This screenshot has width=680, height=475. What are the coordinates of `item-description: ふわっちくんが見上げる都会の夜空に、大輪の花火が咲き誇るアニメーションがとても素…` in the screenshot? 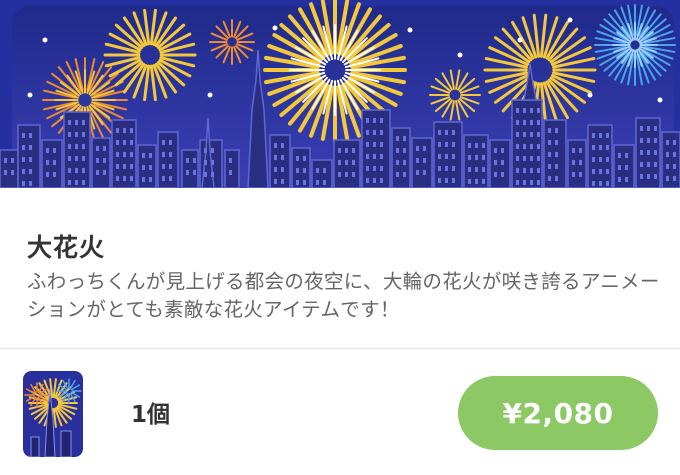 It's located at (343, 295).